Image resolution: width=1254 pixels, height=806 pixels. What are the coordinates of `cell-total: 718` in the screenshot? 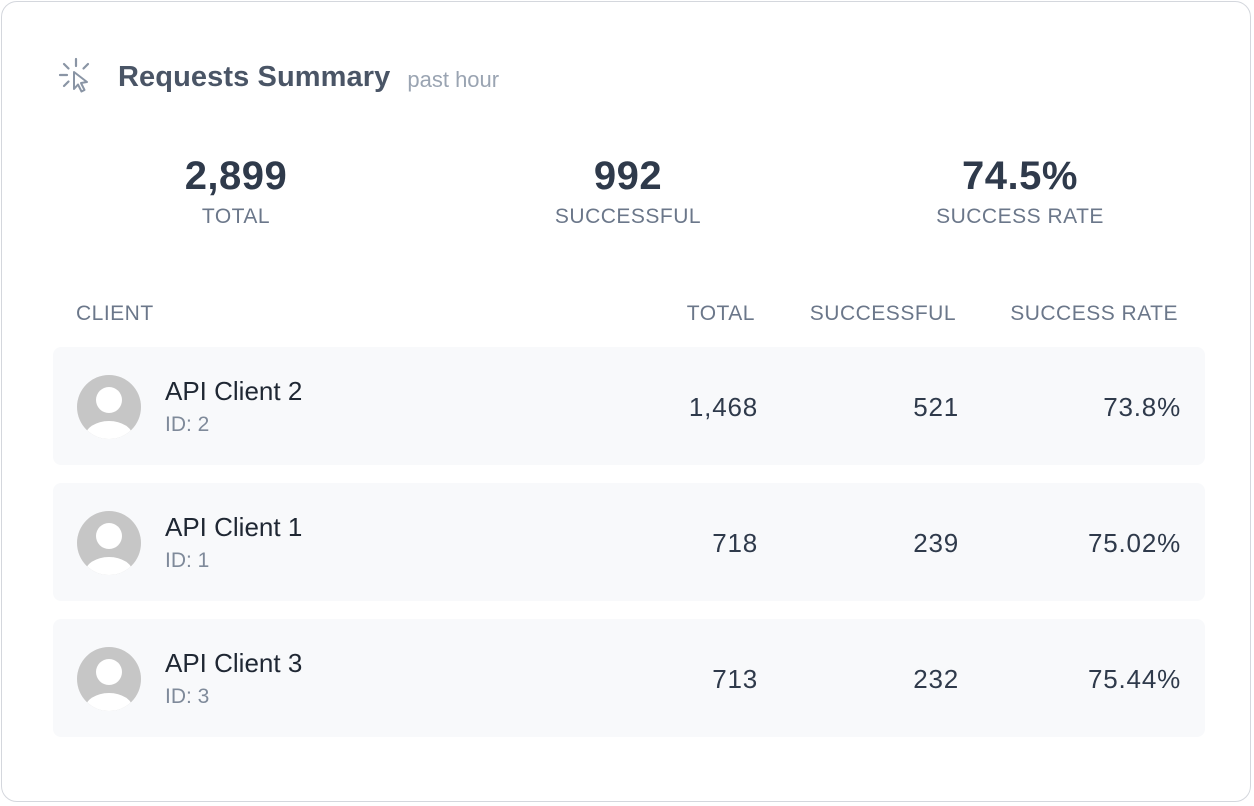 It's located at (735, 543).